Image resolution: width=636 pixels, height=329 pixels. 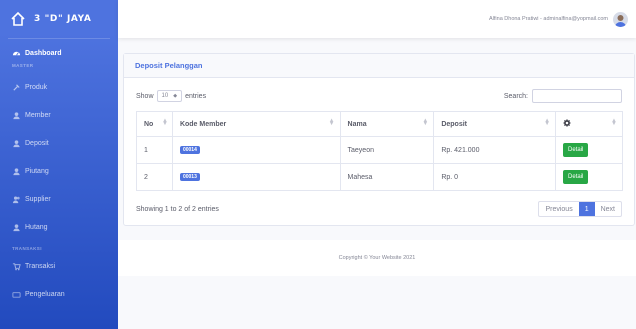 What do you see at coordinates (357, 124) in the screenshot?
I see `column-label: Nama` at bounding box center [357, 124].